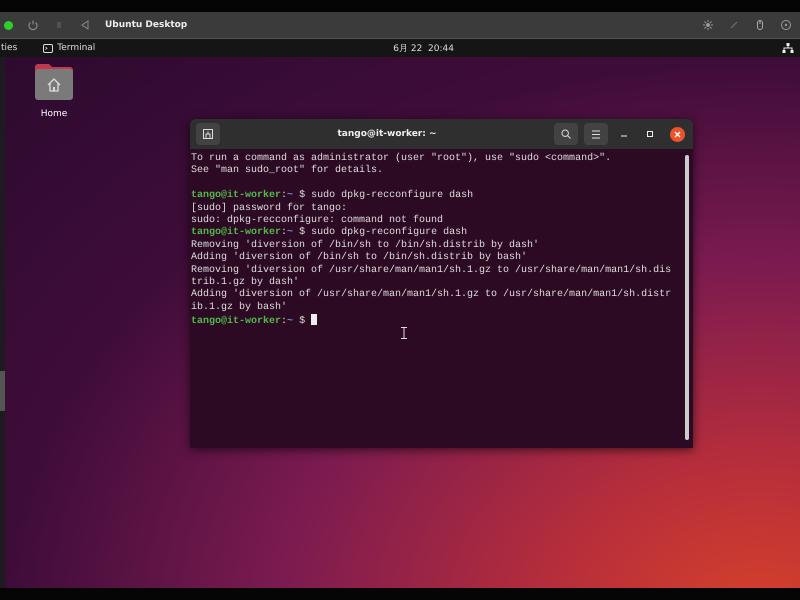 This screenshot has height=600, width=800. Describe the element at coordinates (146, 25) in the screenshot. I see `vm-title: Ubuntu Desktop` at that location.